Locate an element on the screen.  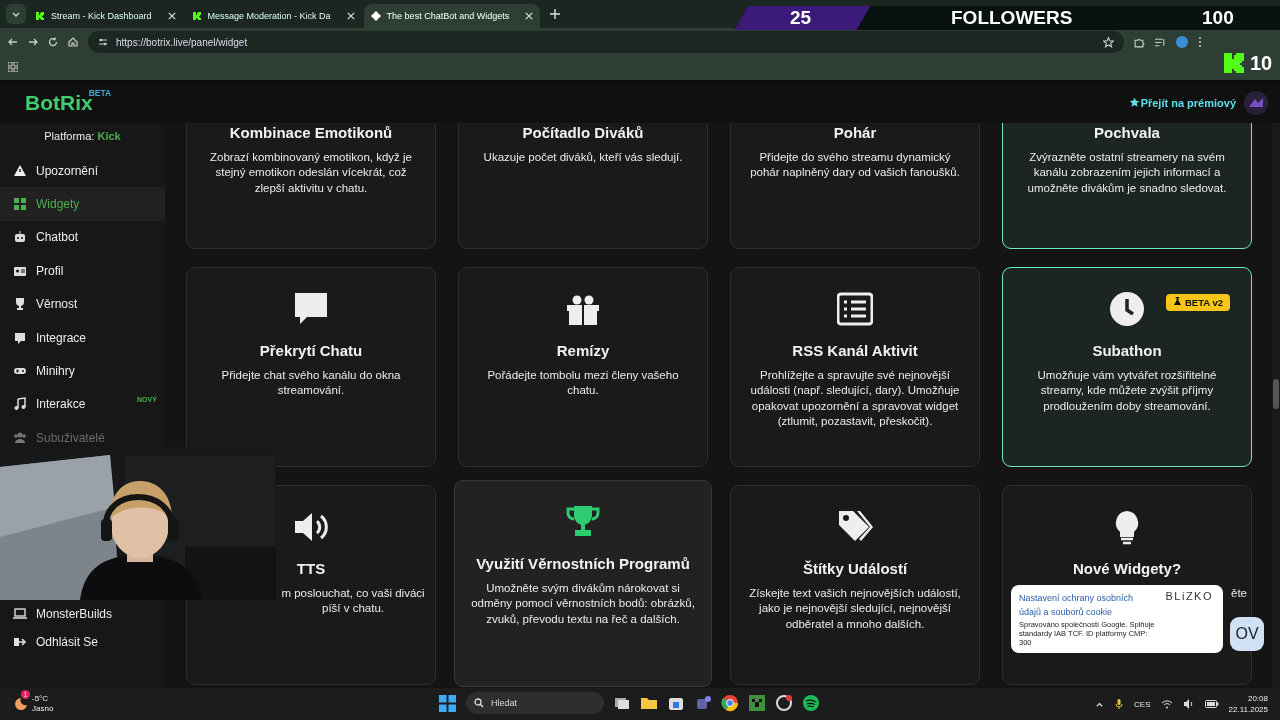
media-icon is located at coordinates (1160, 42).